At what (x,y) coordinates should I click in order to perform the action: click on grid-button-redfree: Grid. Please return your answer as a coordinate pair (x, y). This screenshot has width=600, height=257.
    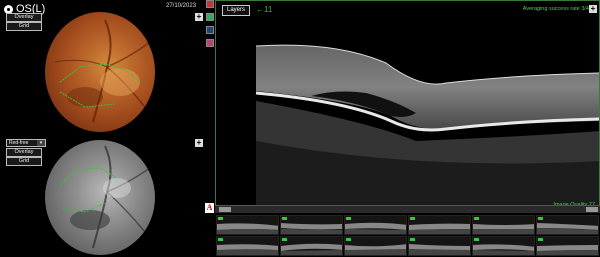
    Looking at the image, I should click on (24, 161).